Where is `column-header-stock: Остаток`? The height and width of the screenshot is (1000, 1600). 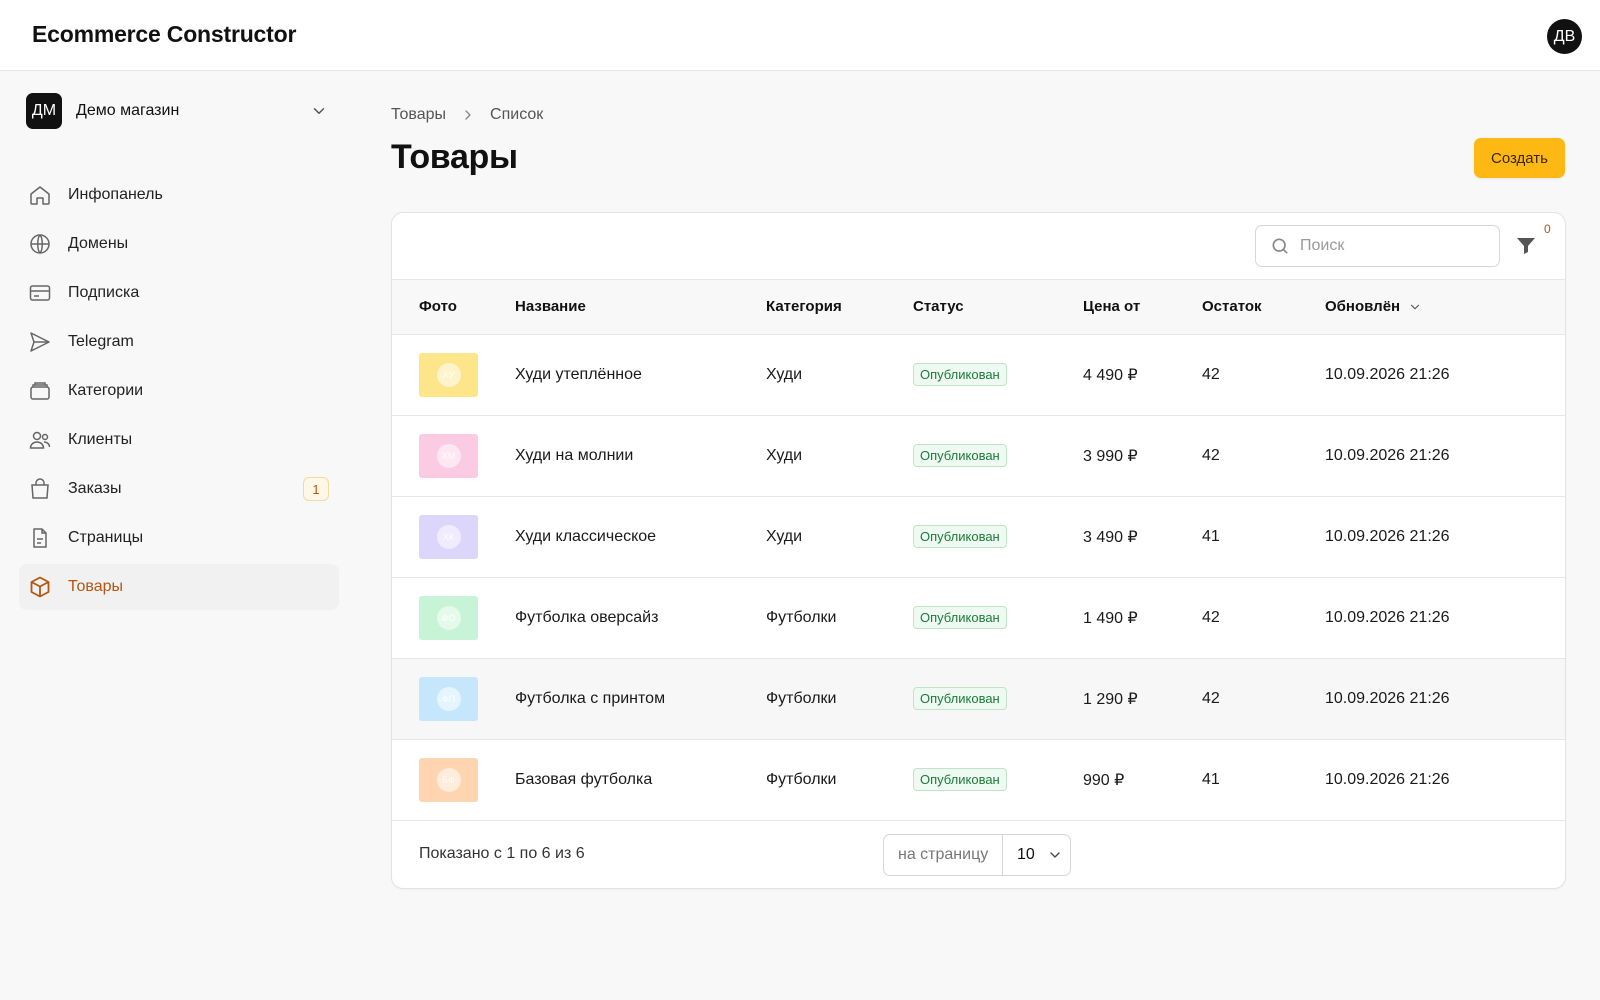 column-header-stock: Остаток is located at coordinates (1263, 307).